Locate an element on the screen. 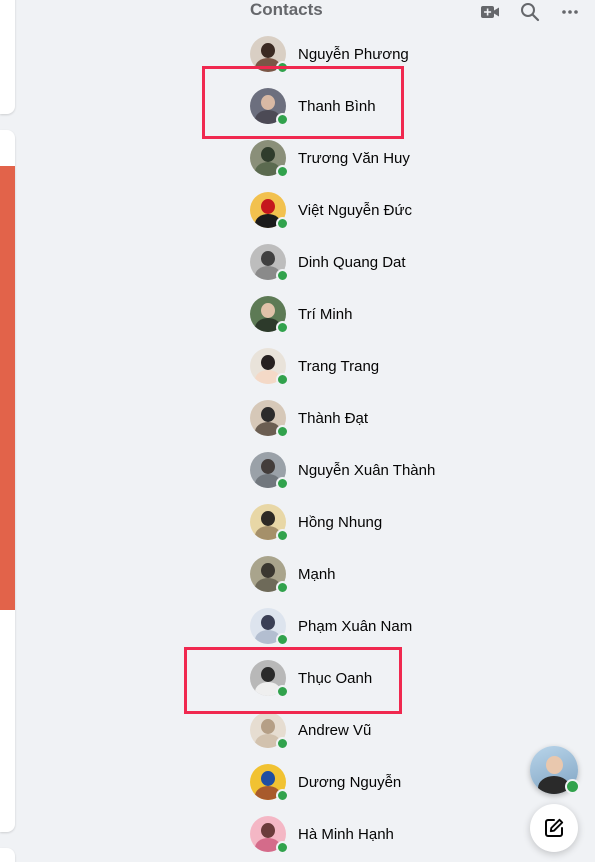 This screenshot has width=595, height=862. contact-name: Nguyễn Phương is located at coordinates (353, 54).